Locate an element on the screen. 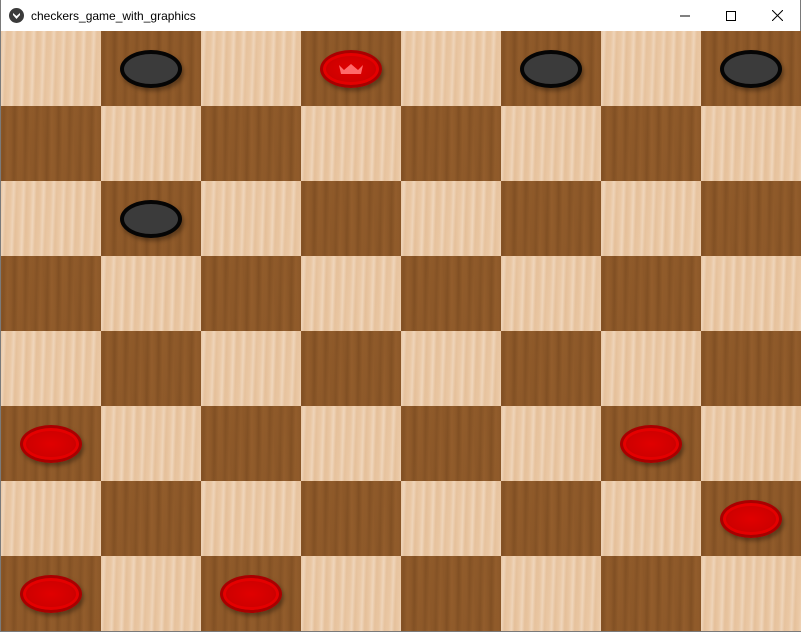  board-square-r4-c6 is located at coordinates (651, 368).